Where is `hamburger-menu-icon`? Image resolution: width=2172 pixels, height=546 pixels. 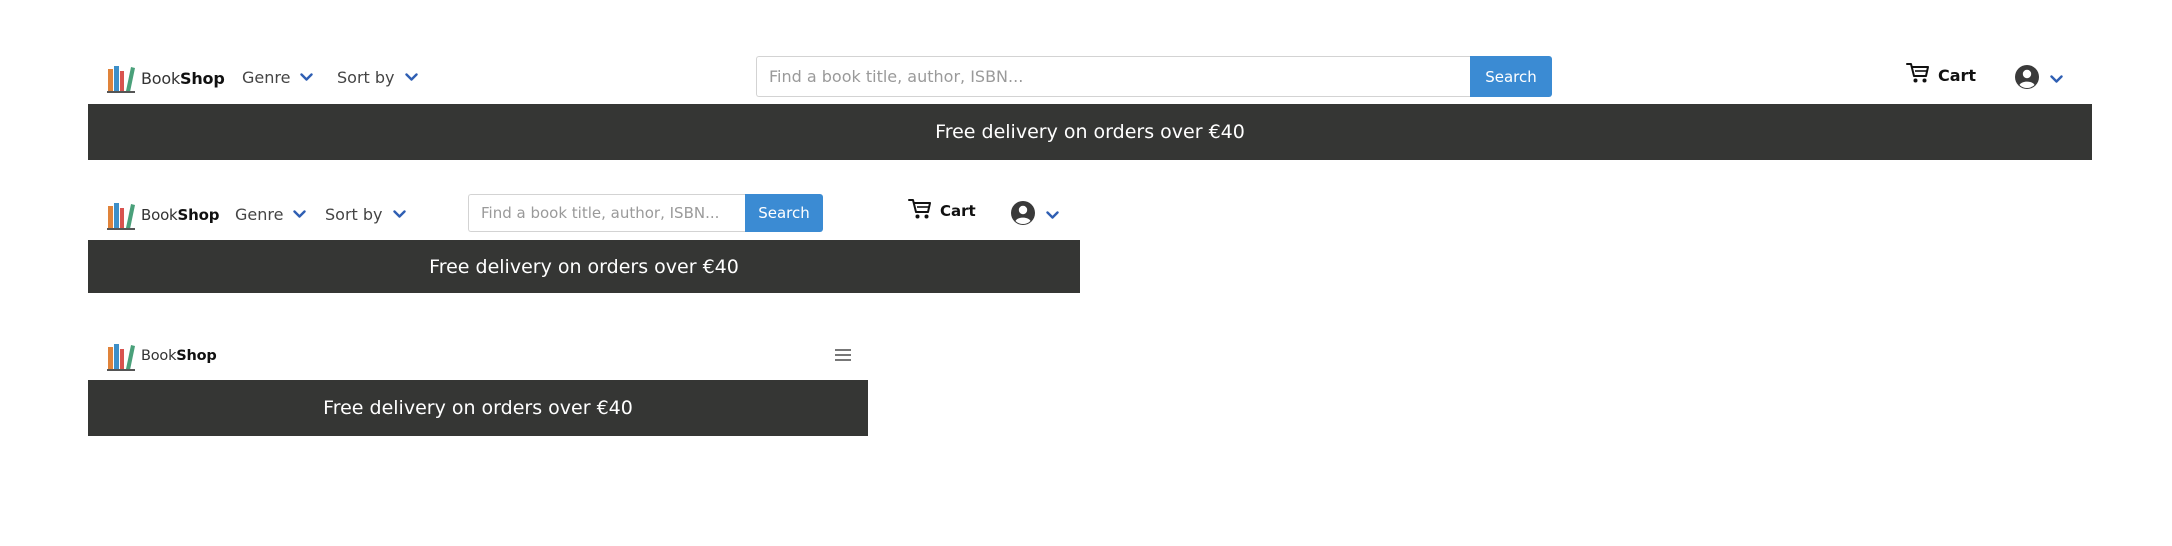 hamburger-menu-icon is located at coordinates (843, 355).